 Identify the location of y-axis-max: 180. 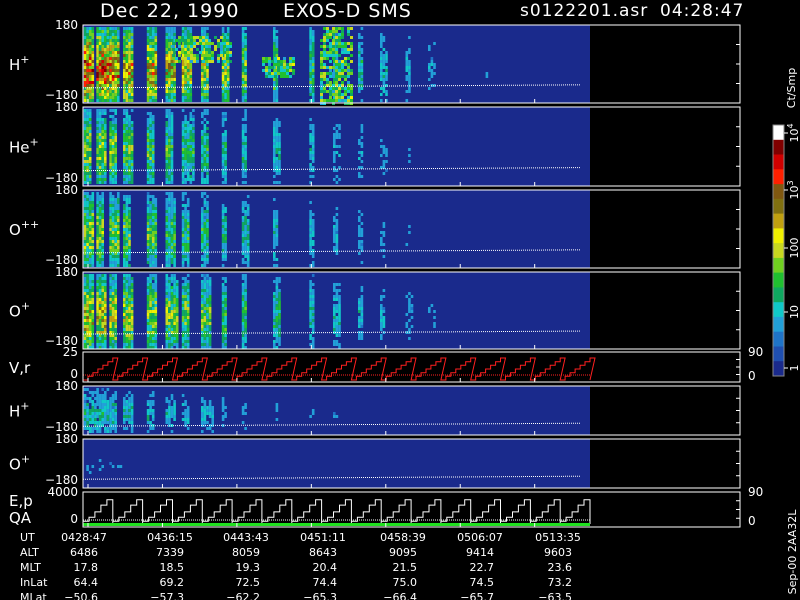
(66, 107).